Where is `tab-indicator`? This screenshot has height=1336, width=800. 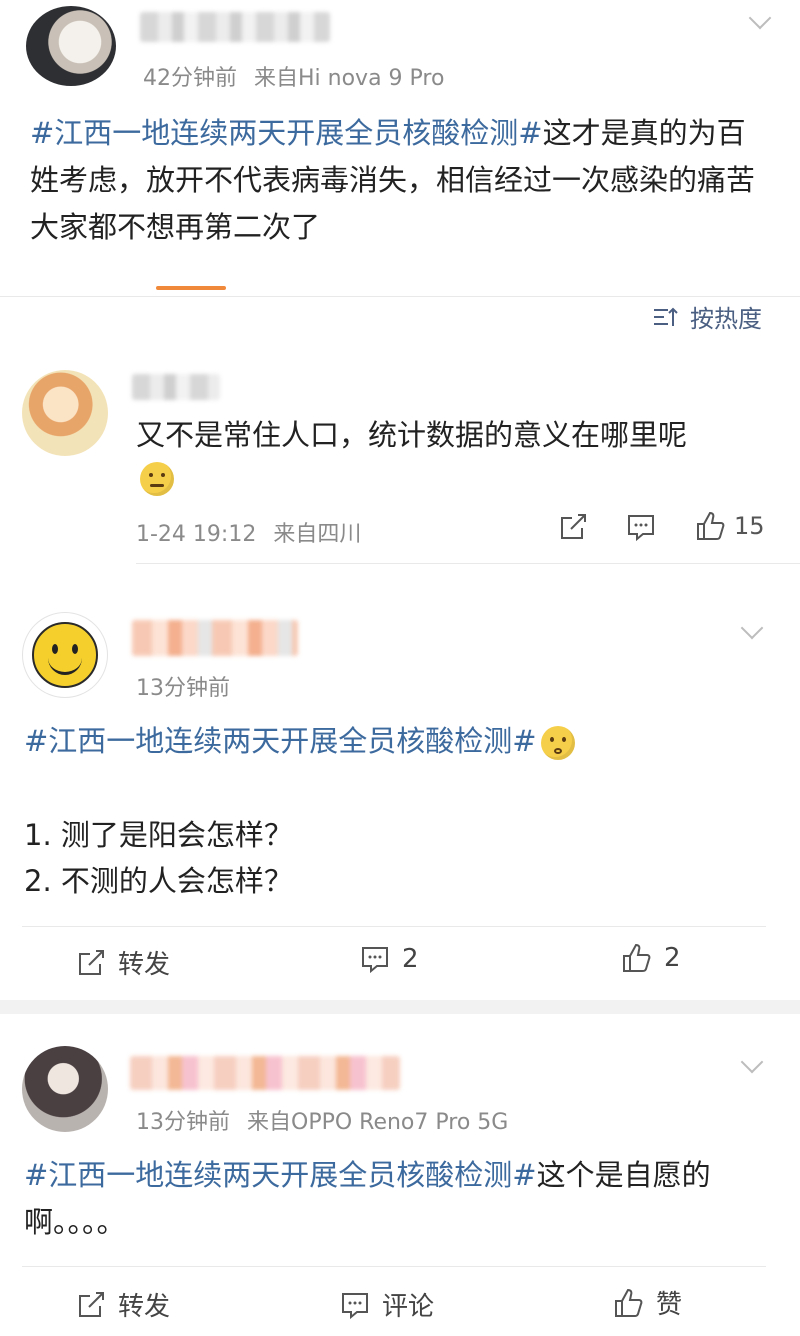 tab-indicator is located at coordinates (191, 288).